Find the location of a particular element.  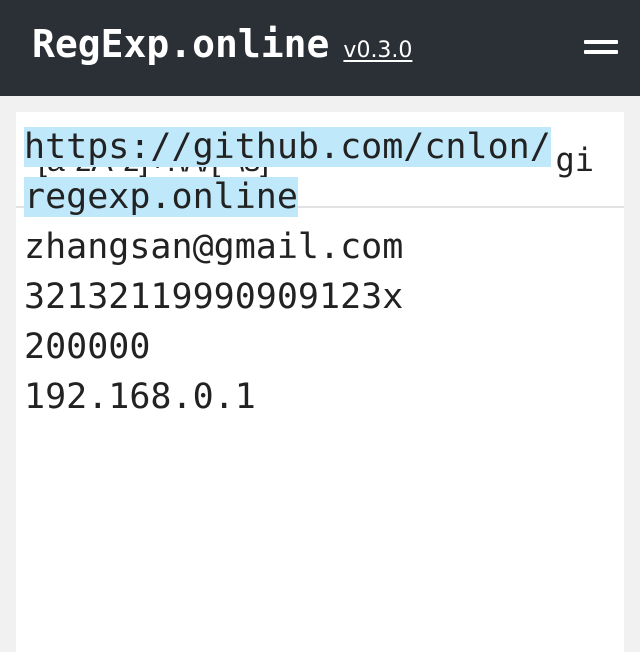

version-link: v0.3.0 is located at coordinates (377, 50).